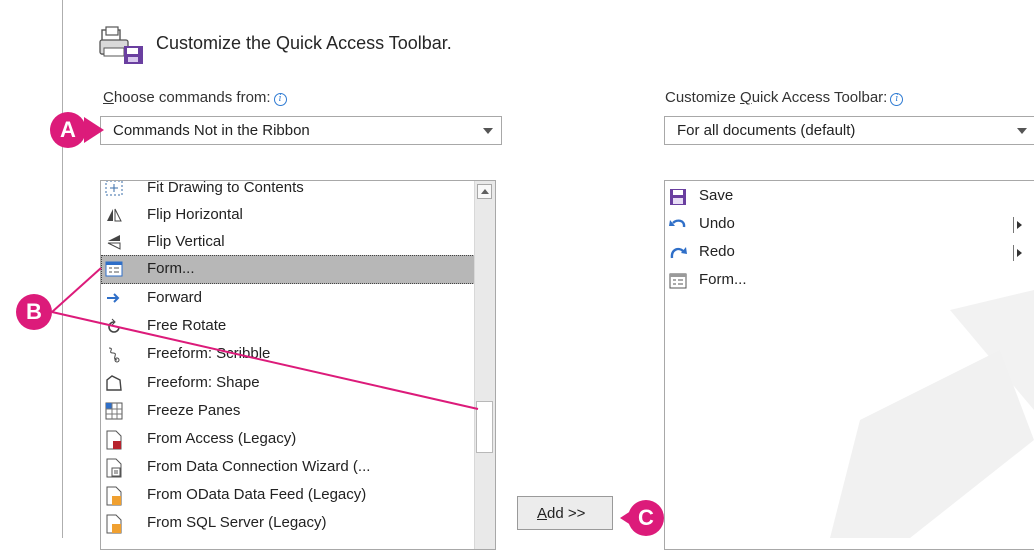 The height and width of the screenshot is (550, 1034). What do you see at coordinates (646, 518) in the screenshot?
I see `callout-c: C` at bounding box center [646, 518].